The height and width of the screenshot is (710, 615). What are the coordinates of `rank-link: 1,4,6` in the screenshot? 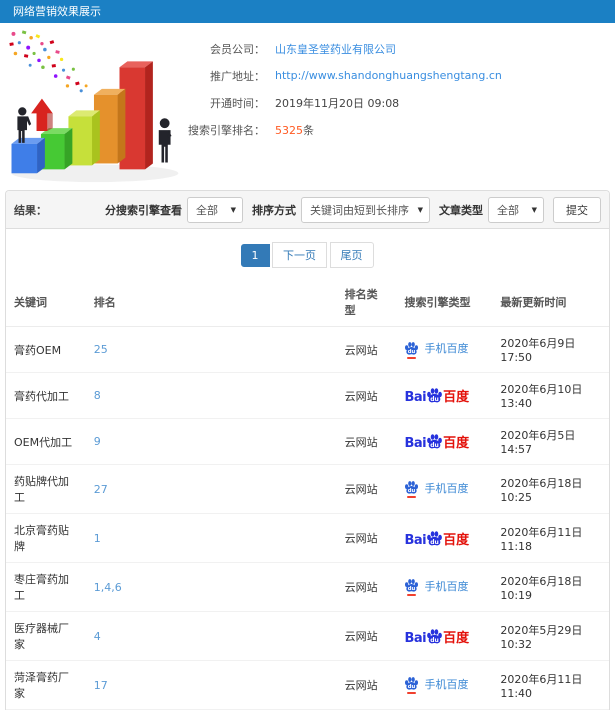 It's located at (108, 587).